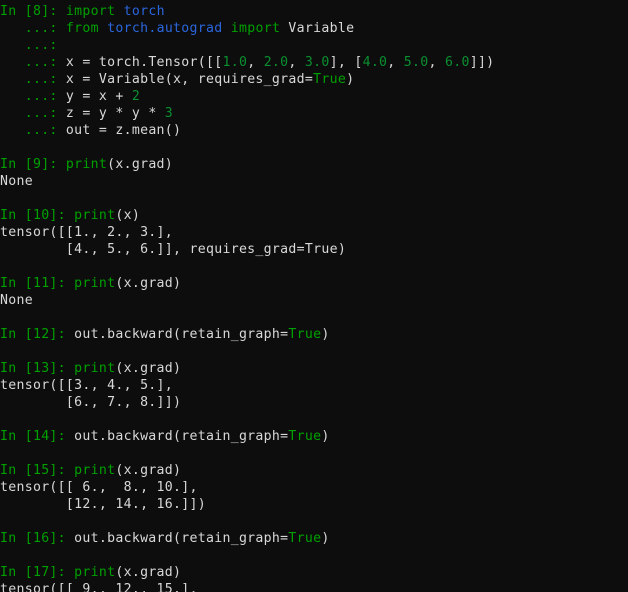 The height and width of the screenshot is (592, 628). Describe the element at coordinates (314, 113) in the screenshot. I see `console-continuation-line: ...: z = y * y * 3` at that location.